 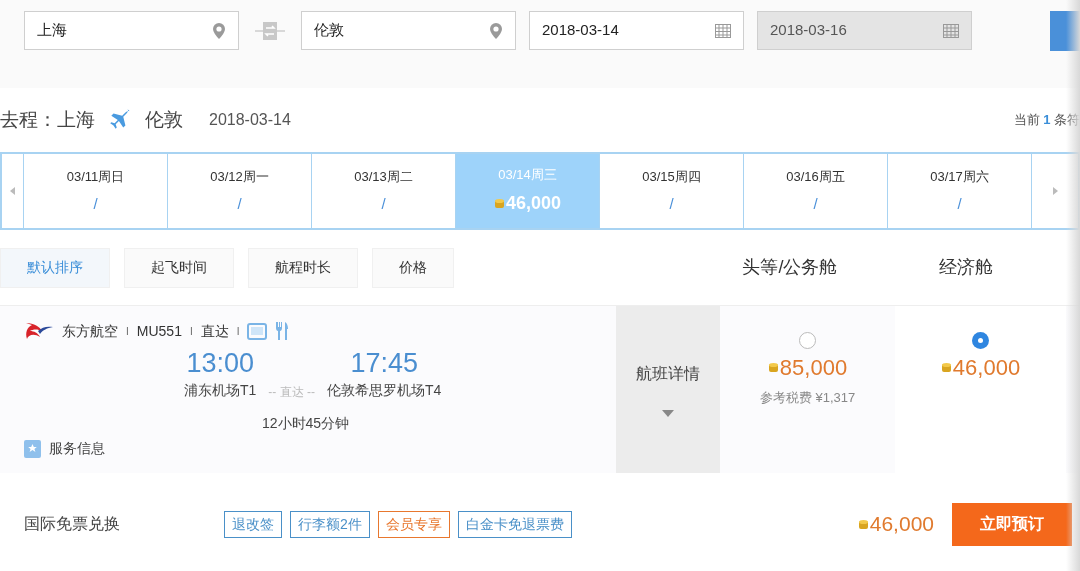 What do you see at coordinates (306, 423) in the screenshot?
I see `flight-duration: 12小时45分钟` at bounding box center [306, 423].